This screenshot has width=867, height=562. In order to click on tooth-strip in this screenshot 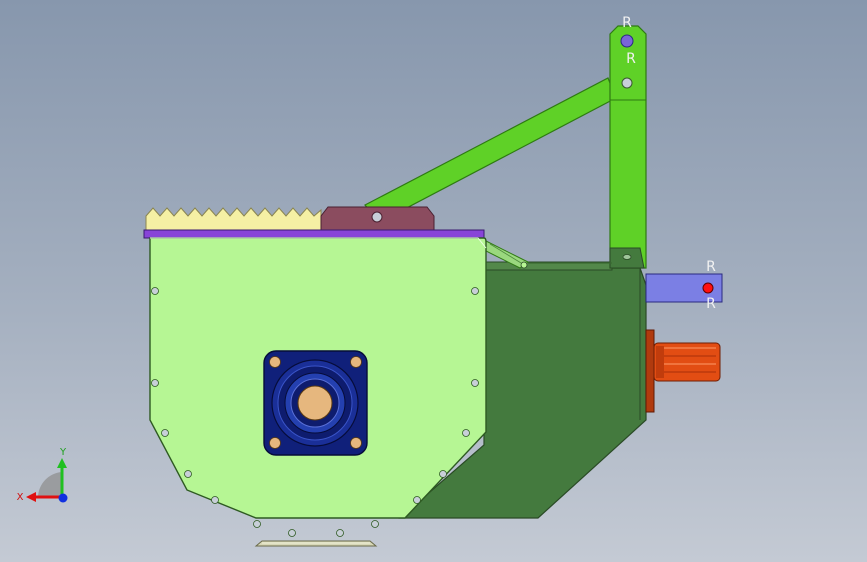, I will do `click(233, 219)`.